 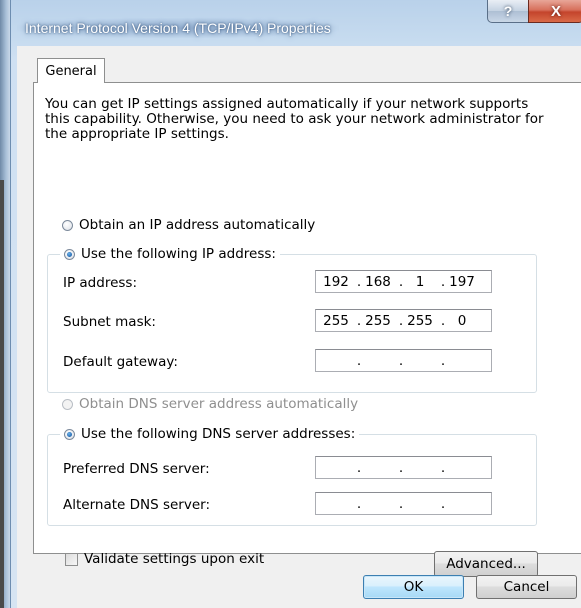 What do you see at coordinates (197, 225) in the screenshot?
I see `obtain-ip-auto-label: Obtain an IP address automatically` at bounding box center [197, 225].